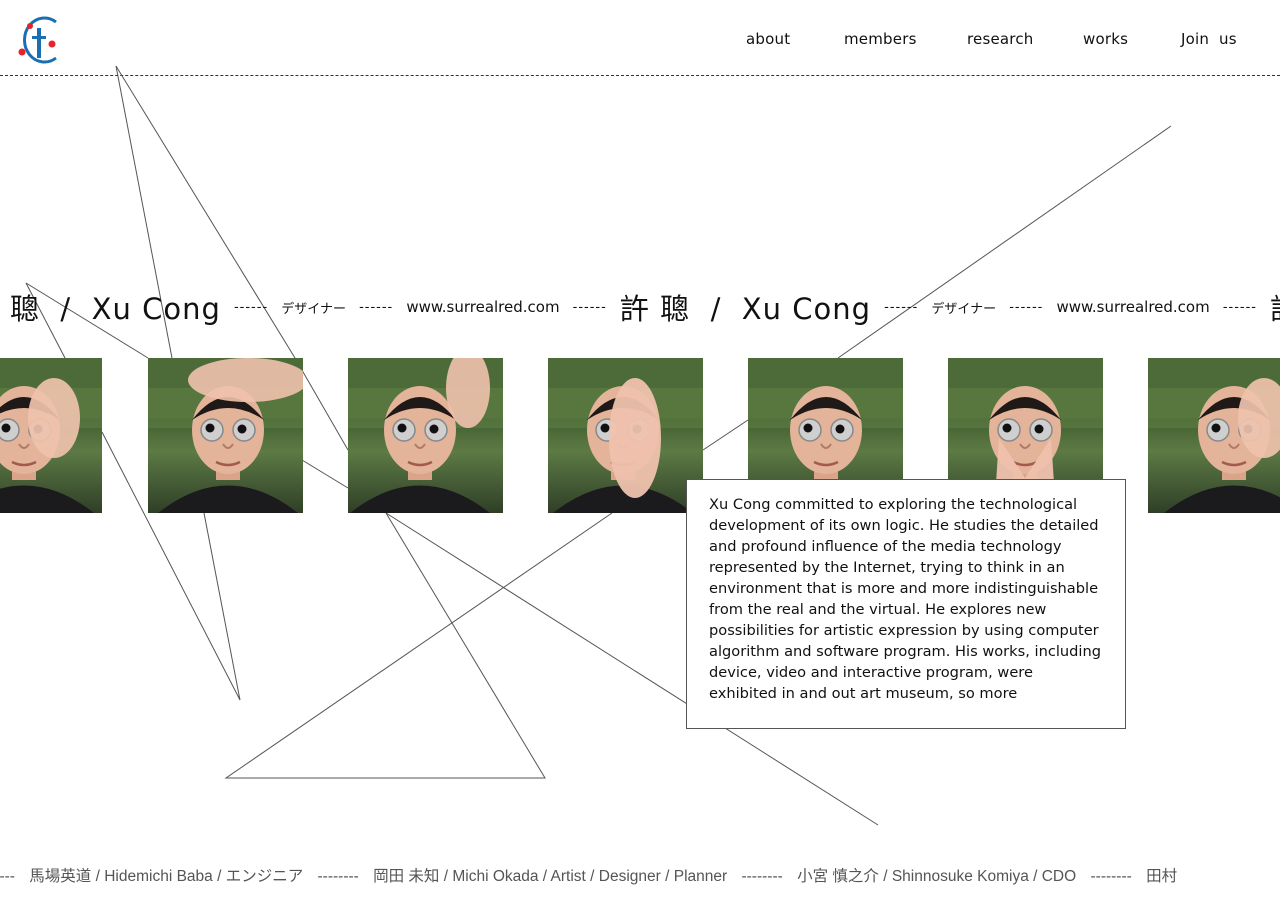 Image resolution: width=1280 pixels, height=912 pixels. Describe the element at coordinates (166, 876) in the screenshot. I see `member-entry: 馬場英道 / Hidemichi Baba / エンジニア` at that location.